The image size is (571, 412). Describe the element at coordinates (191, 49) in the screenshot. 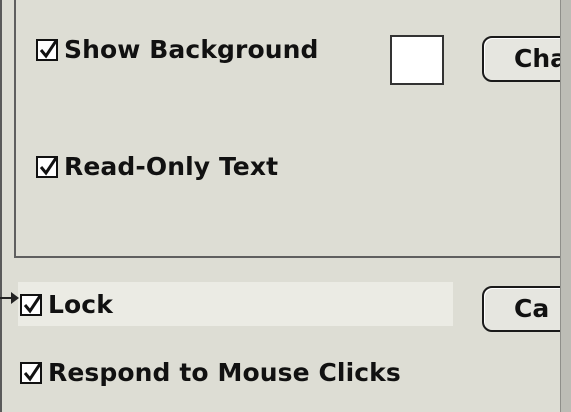

I see `show-background-label: Show Background` at that location.